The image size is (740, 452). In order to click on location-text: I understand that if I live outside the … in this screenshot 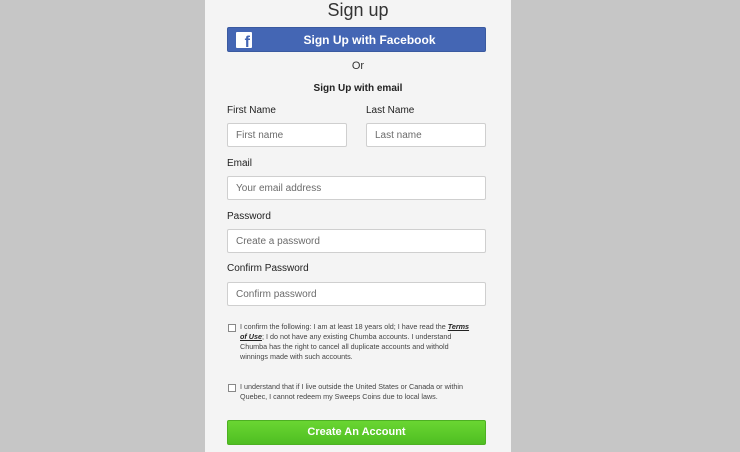, I will do `click(351, 391)`.